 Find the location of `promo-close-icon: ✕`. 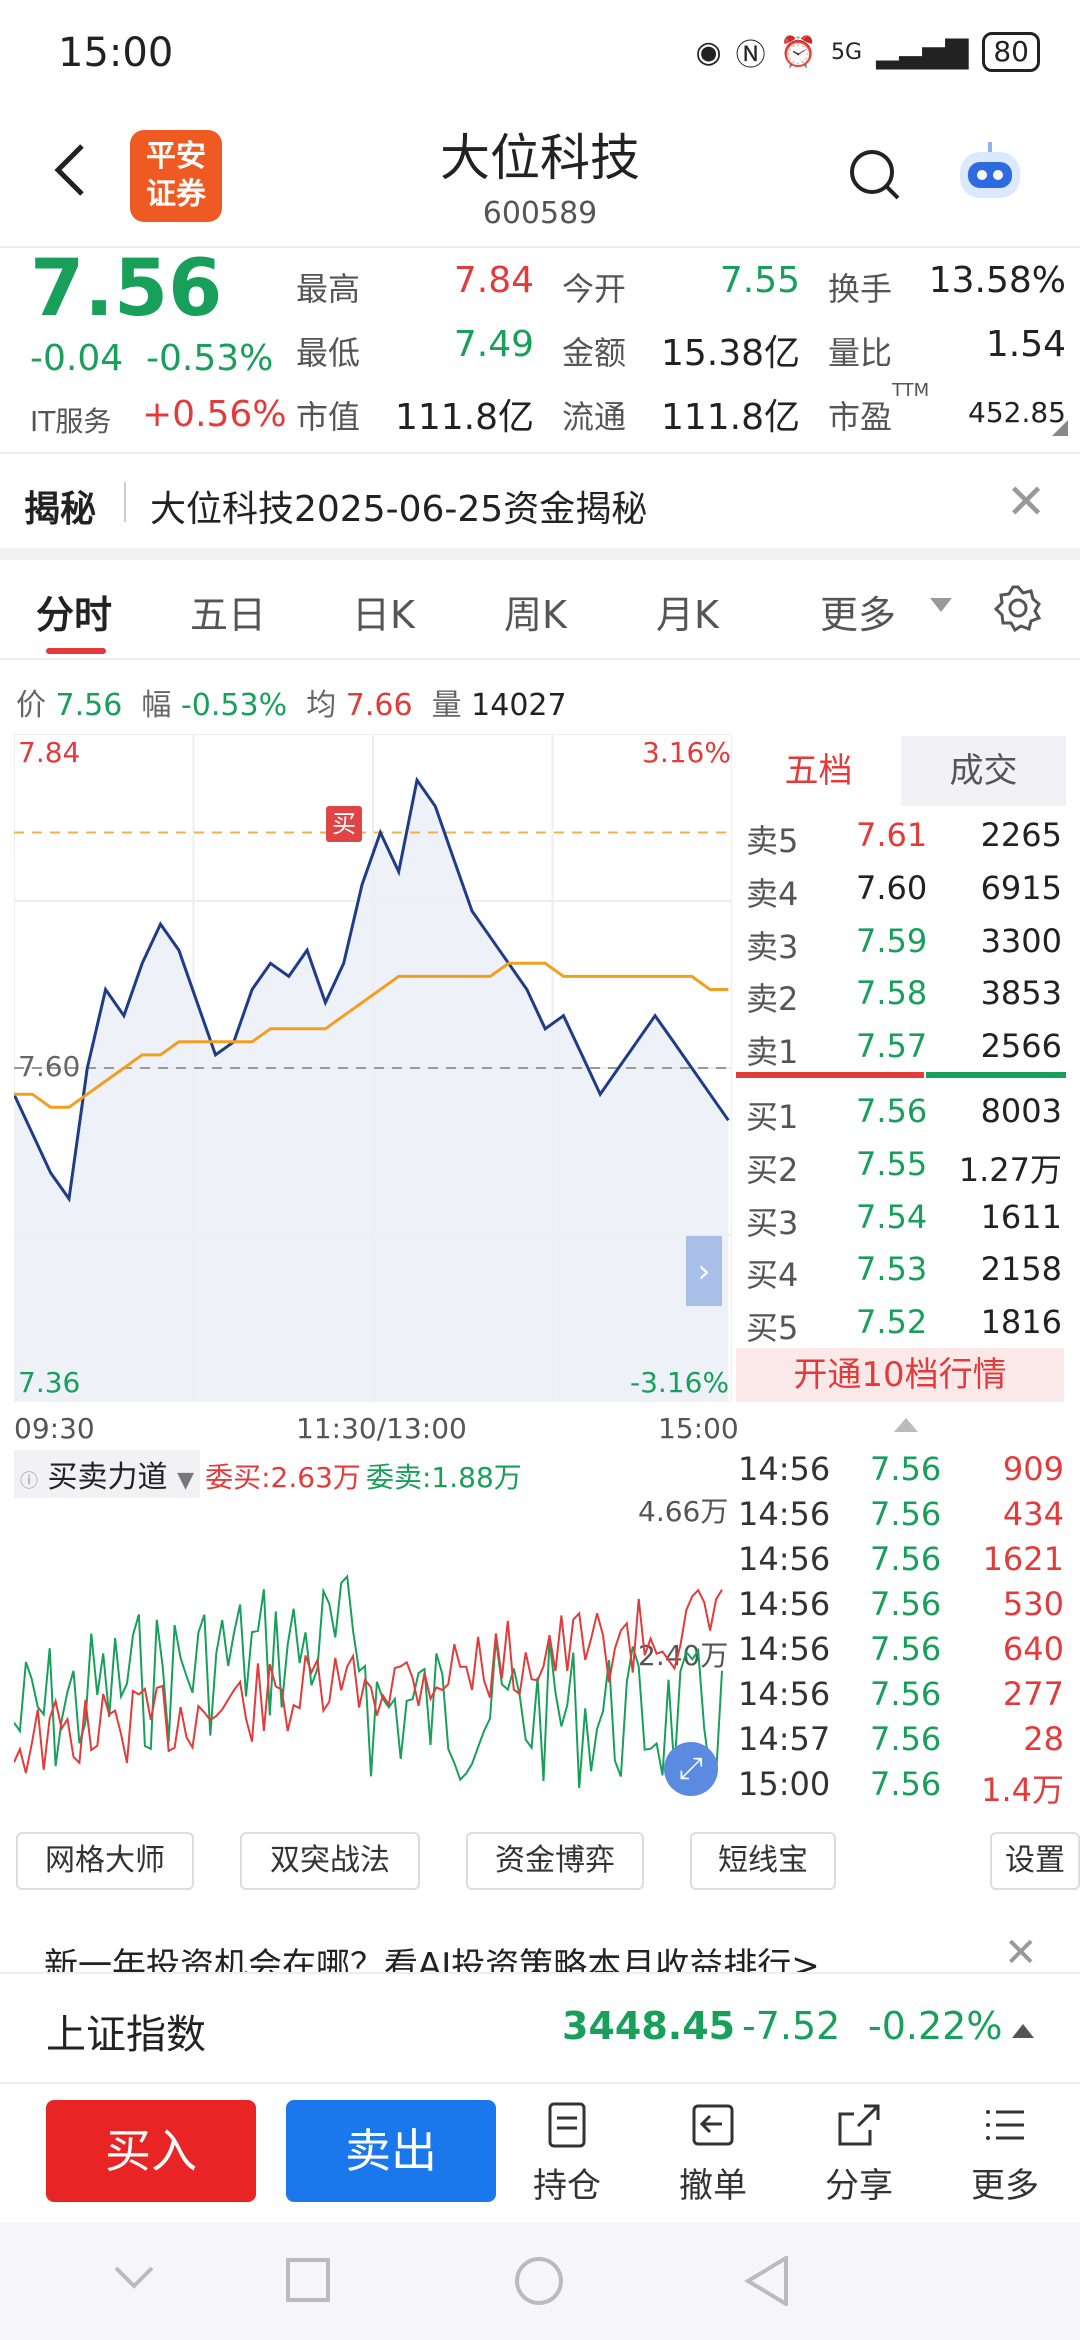

promo-close-icon: ✕ is located at coordinates (1021, 1953).